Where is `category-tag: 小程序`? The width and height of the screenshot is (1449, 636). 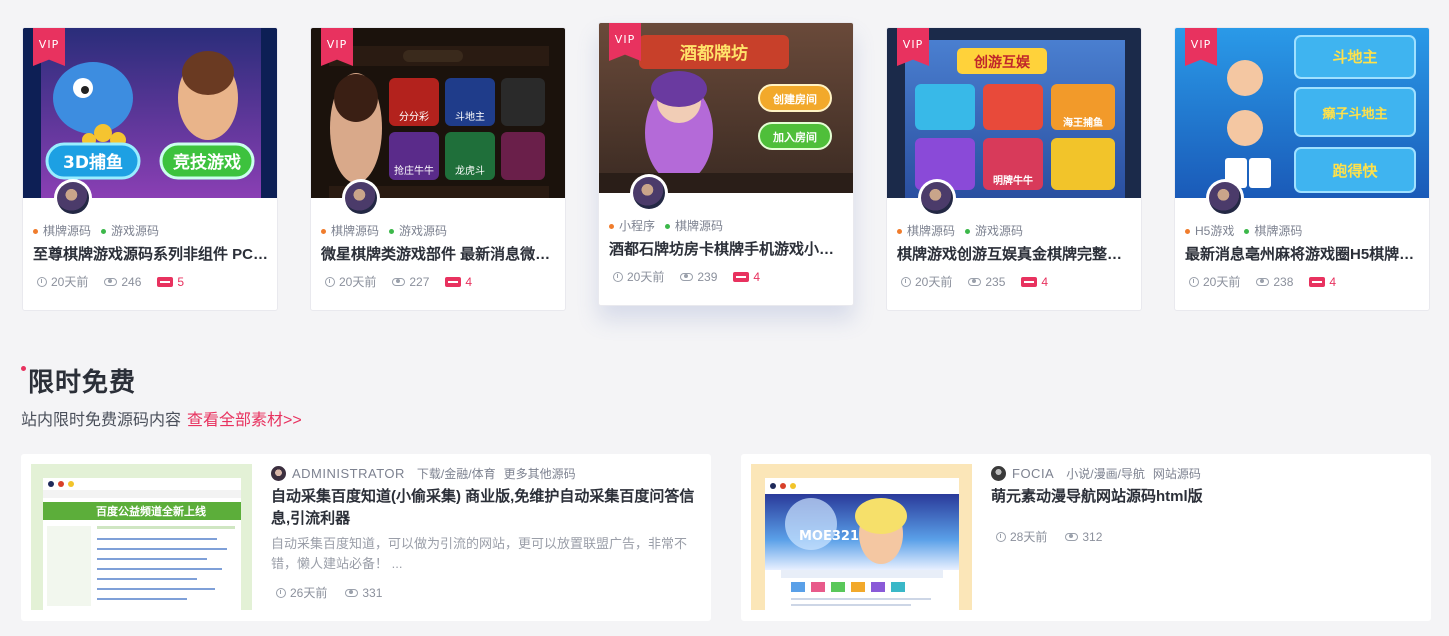 category-tag: 小程序 is located at coordinates (632, 225).